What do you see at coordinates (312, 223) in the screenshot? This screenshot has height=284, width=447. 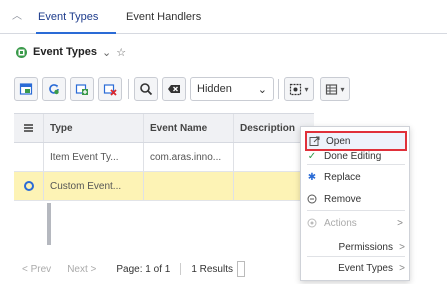 I see `actions-icon` at bounding box center [312, 223].